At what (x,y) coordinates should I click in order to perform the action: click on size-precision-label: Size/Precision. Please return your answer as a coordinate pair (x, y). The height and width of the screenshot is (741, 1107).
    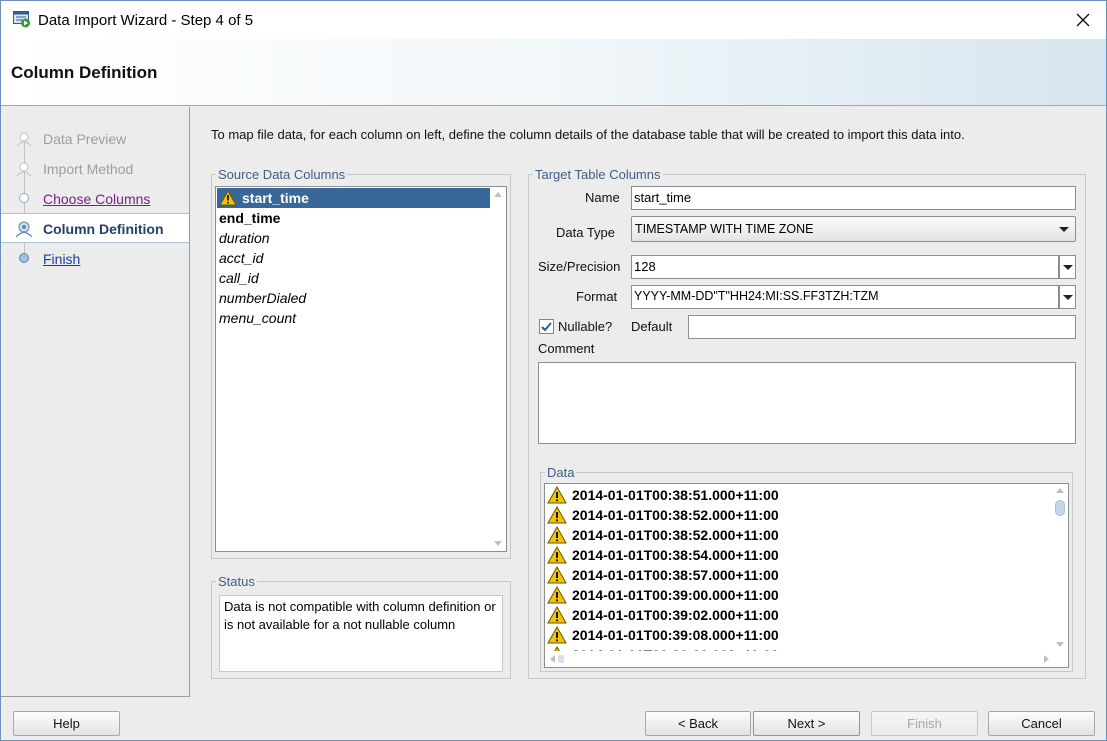
    Looking at the image, I should click on (579, 266).